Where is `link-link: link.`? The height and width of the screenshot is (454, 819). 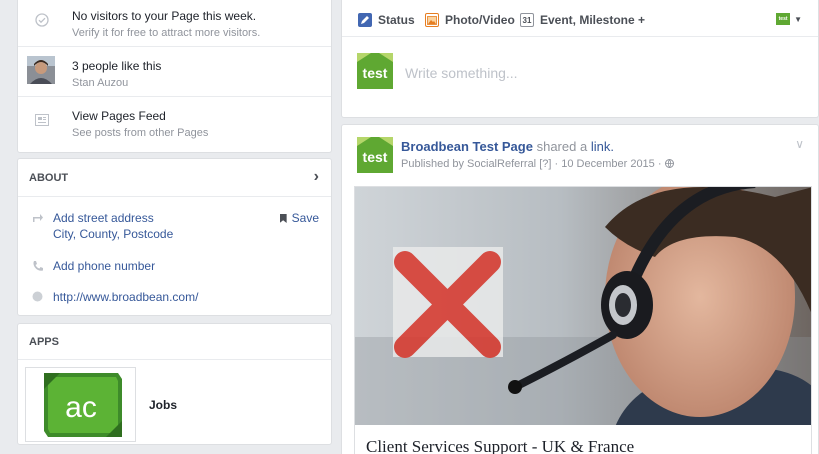
link-link: link. is located at coordinates (602, 146).